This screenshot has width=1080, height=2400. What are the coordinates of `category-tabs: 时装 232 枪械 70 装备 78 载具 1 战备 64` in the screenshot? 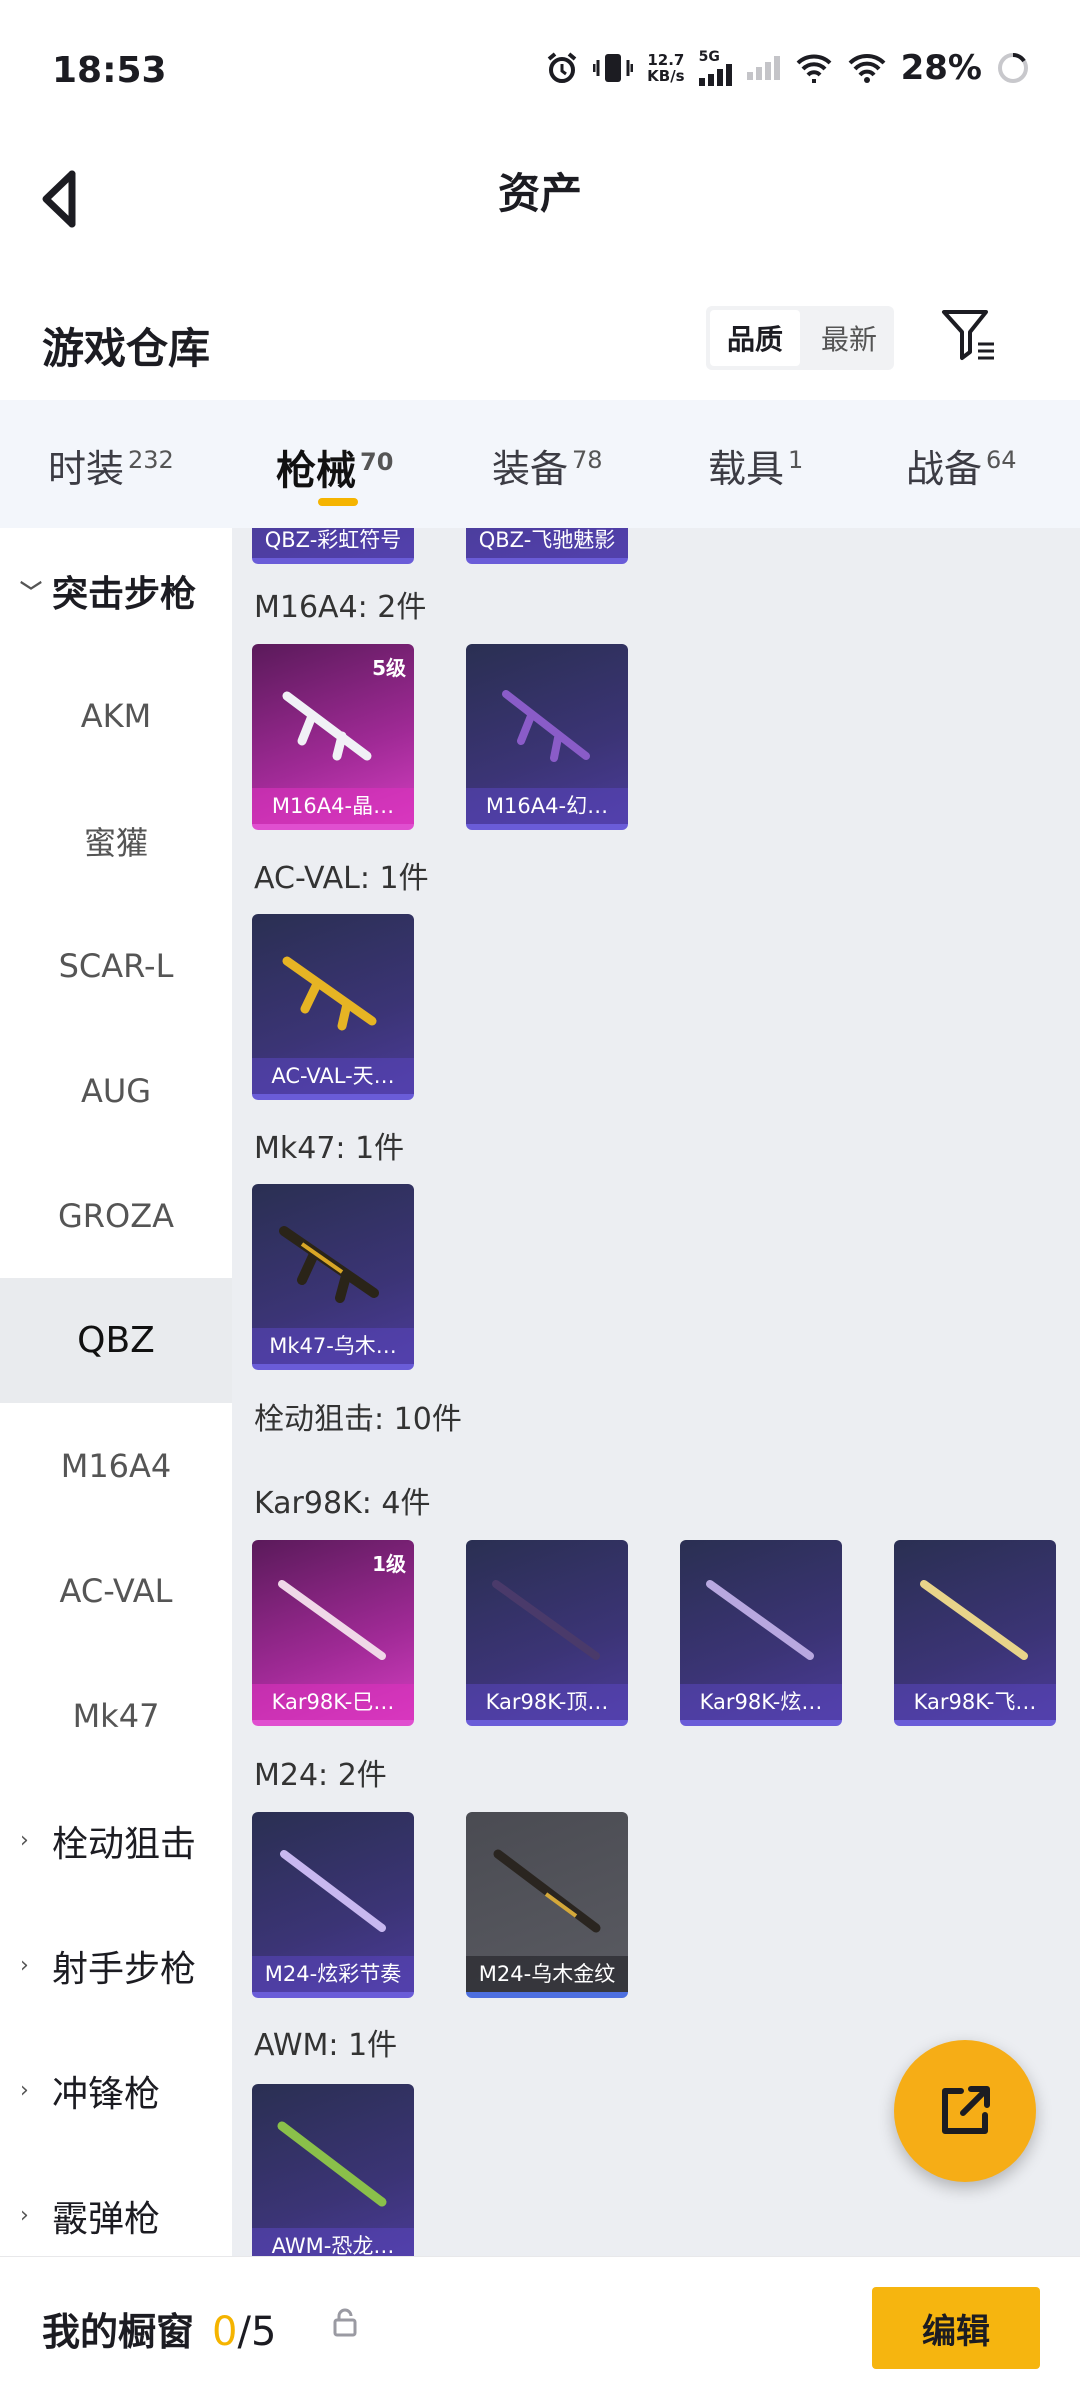 It's located at (540, 464).